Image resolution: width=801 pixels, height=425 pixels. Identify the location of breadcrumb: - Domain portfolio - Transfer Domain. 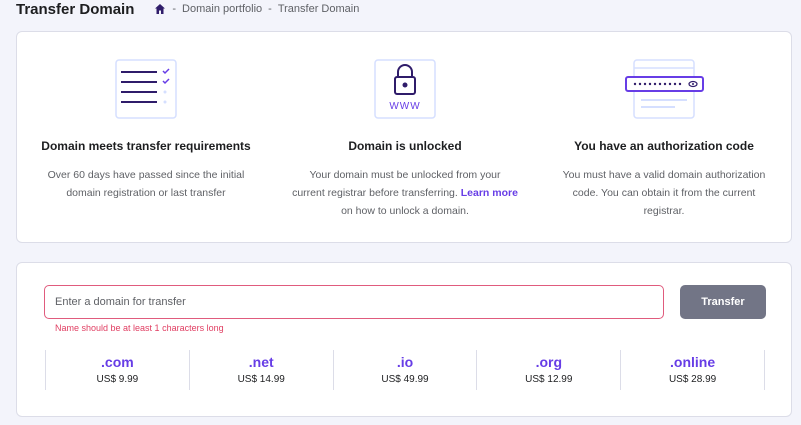
(256, 9).